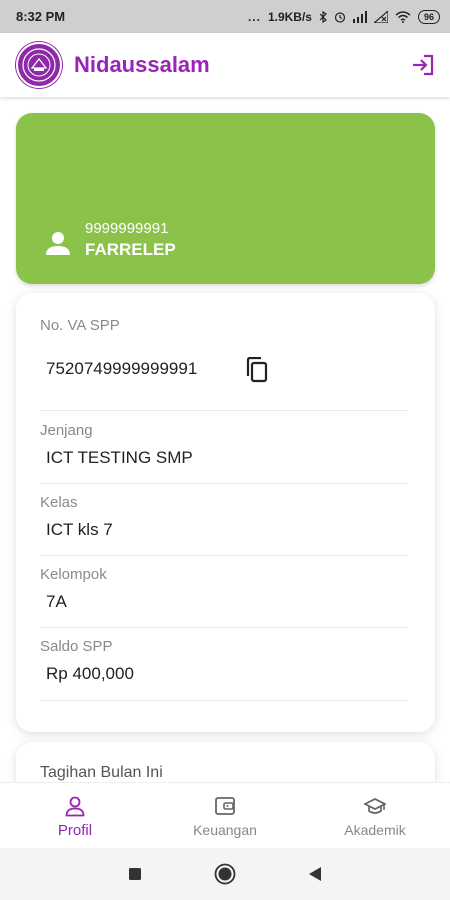 This screenshot has height=900, width=450. I want to click on network-speed: 1.9KB/s, so click(289, 16).